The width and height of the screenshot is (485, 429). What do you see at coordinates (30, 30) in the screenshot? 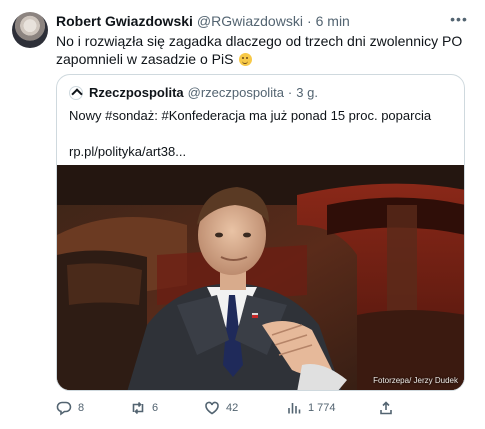
I see `avatar` at bounding box center [30, 30].